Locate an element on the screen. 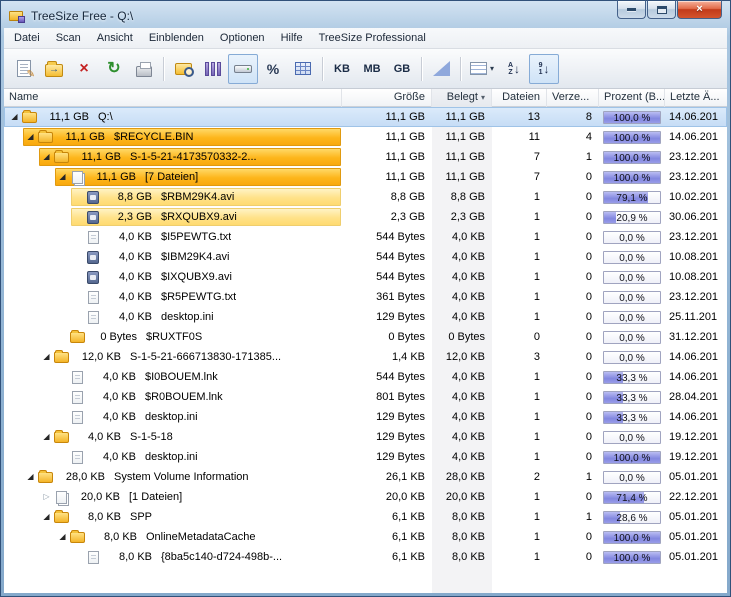  menu-item-einblenden: Einblenden is located at coordinates (176, 38).